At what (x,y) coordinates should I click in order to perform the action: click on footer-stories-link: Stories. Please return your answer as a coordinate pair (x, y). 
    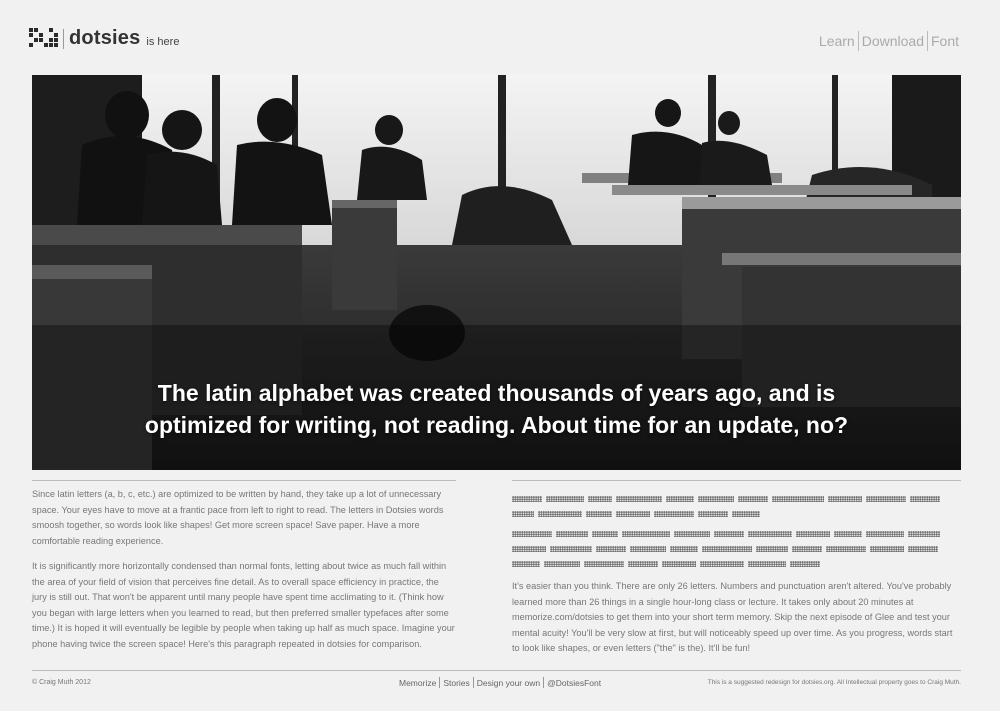
    Looking at the image, I should click on (456, 683).